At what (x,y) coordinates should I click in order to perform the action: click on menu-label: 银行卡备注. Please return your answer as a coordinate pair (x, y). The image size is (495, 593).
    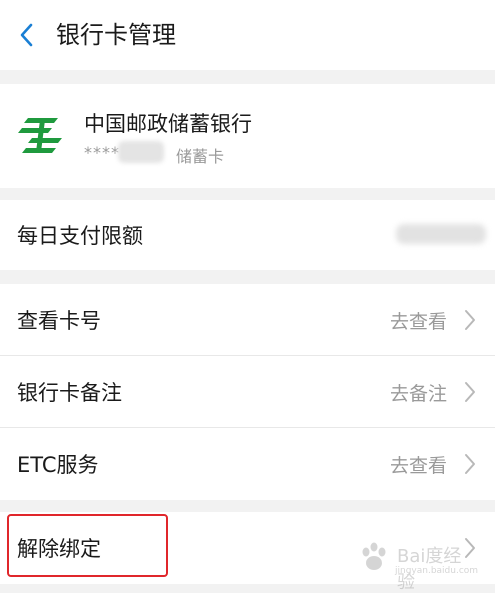
    Looking at the image, I should click on (69, 393).